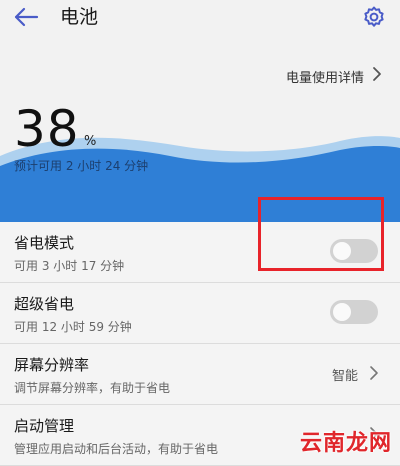 Image resolution: width=400 pixels, height=466 pixels. What do you see at coordinates (342, 312) in the screenshot?
I see `toggle-knob` at bounding box center [342, 312].